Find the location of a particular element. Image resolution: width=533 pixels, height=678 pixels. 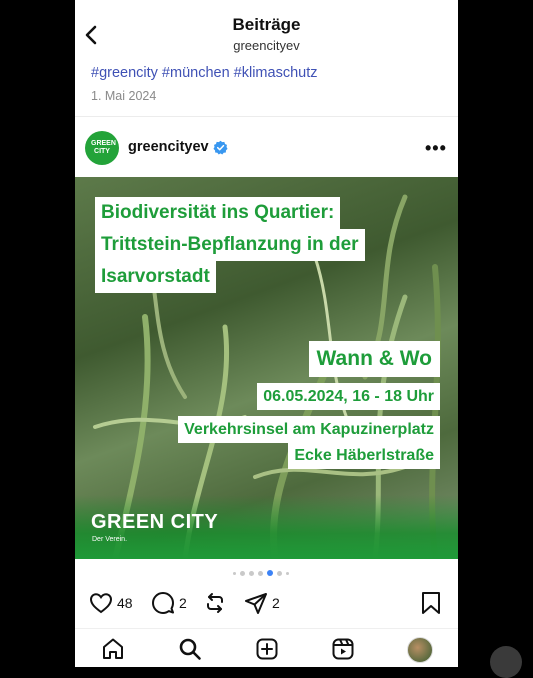

share-button: 2 is located at coordinates (262, 603).